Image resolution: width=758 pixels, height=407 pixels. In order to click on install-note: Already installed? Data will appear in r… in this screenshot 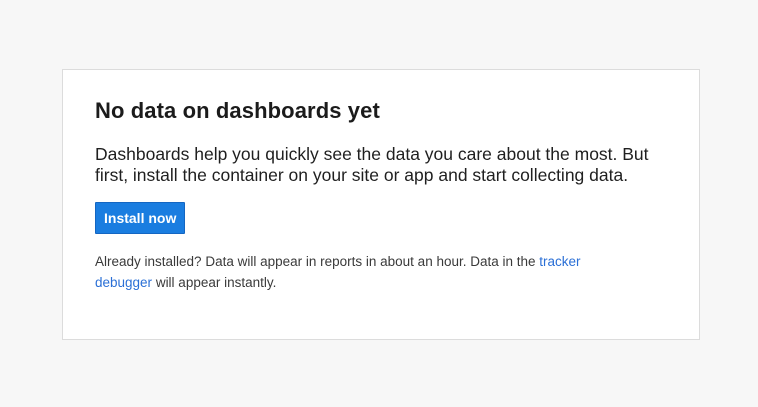, I will do `click(355, 272)`.